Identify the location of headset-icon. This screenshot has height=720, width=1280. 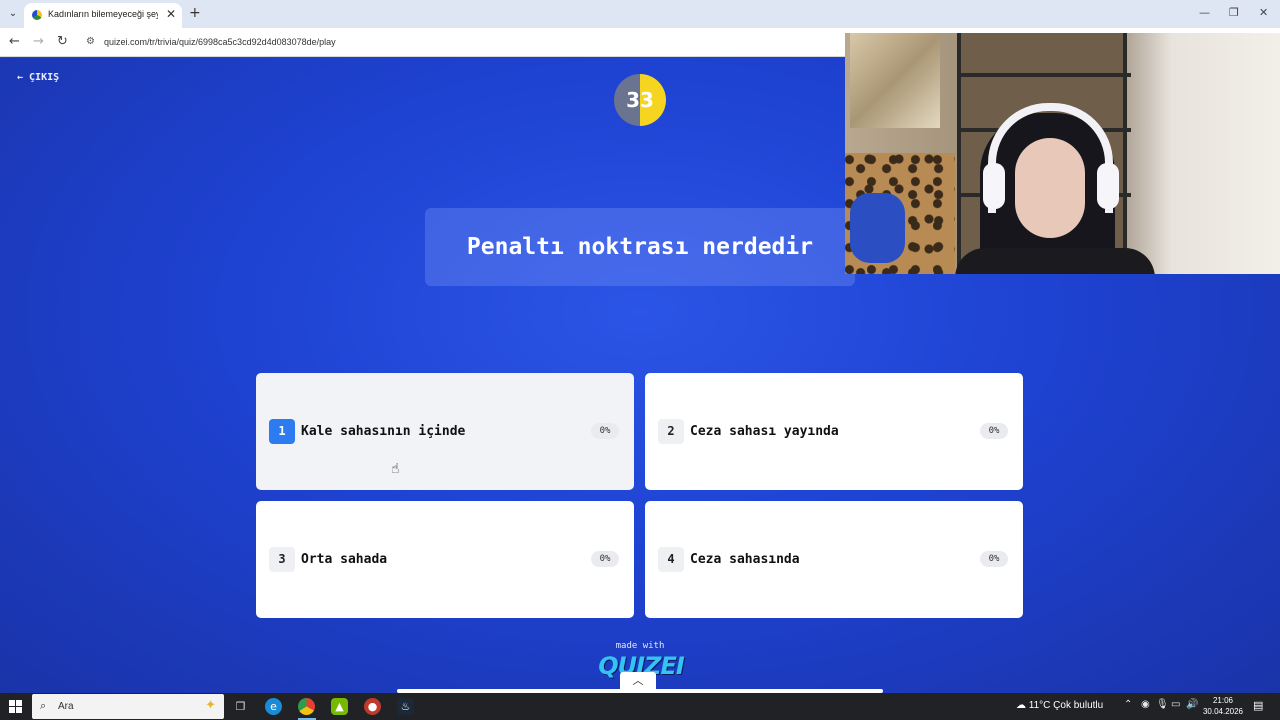
(1050, 158).